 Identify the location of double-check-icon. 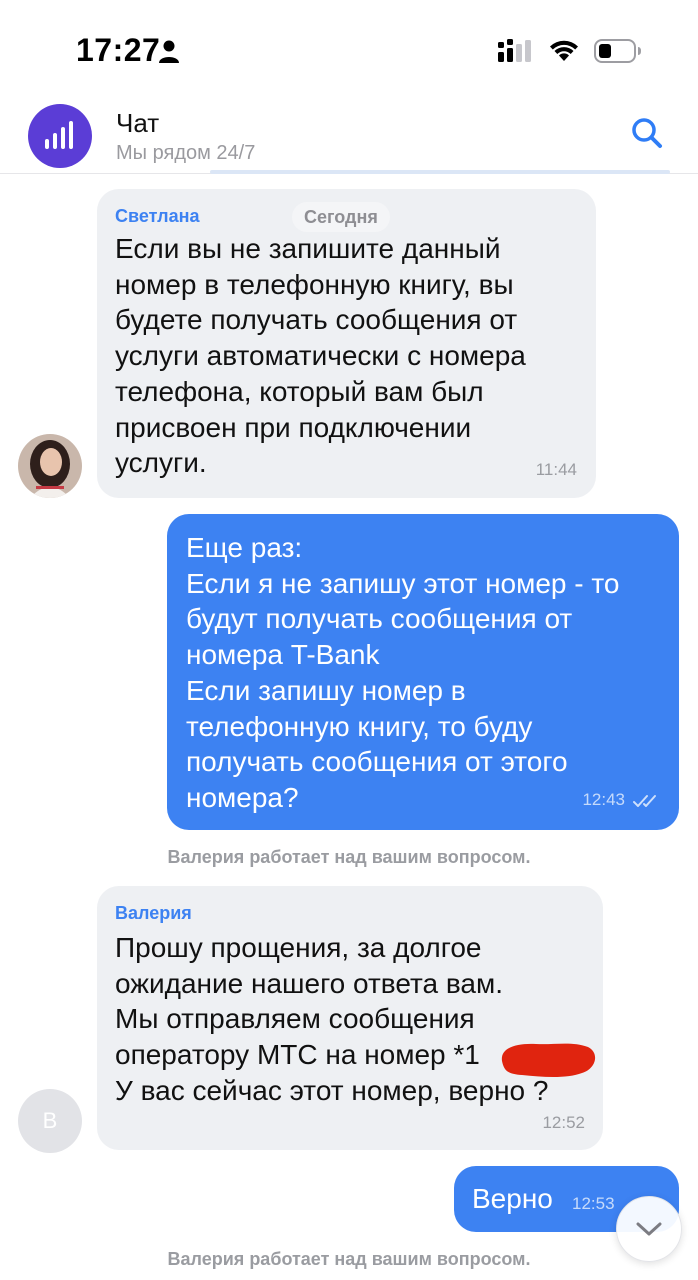
(644, 801).